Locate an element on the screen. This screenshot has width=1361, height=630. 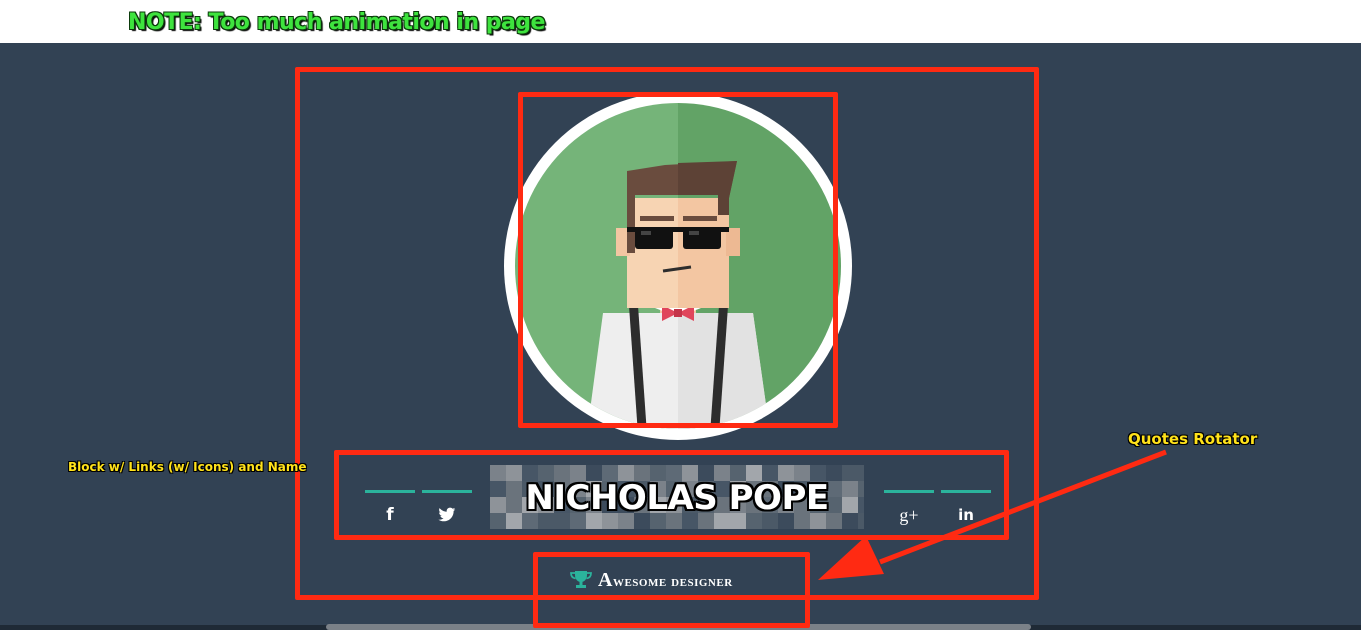
annotation-note: NOTE: Too much animation in page is located at coordinates (336, 22).